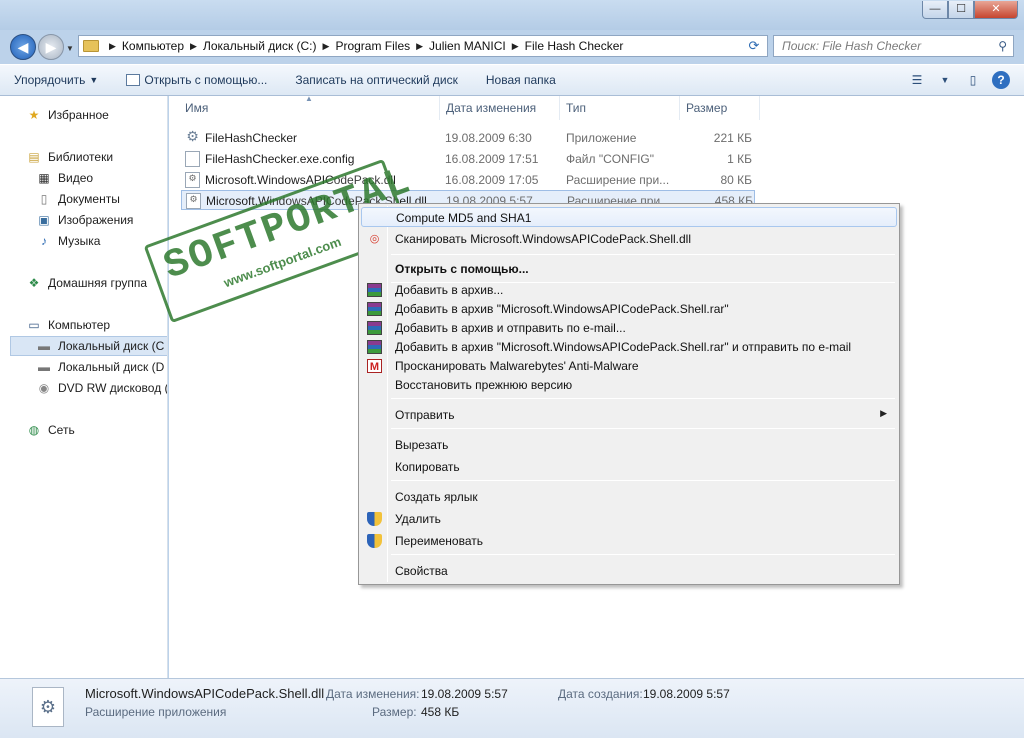 This screenshot has width=1024, height=738. What do you see at coordinates (629, 519) in the screenshot?
I see `menu-item-delete: Удалить` at bounding box center [629, 519].